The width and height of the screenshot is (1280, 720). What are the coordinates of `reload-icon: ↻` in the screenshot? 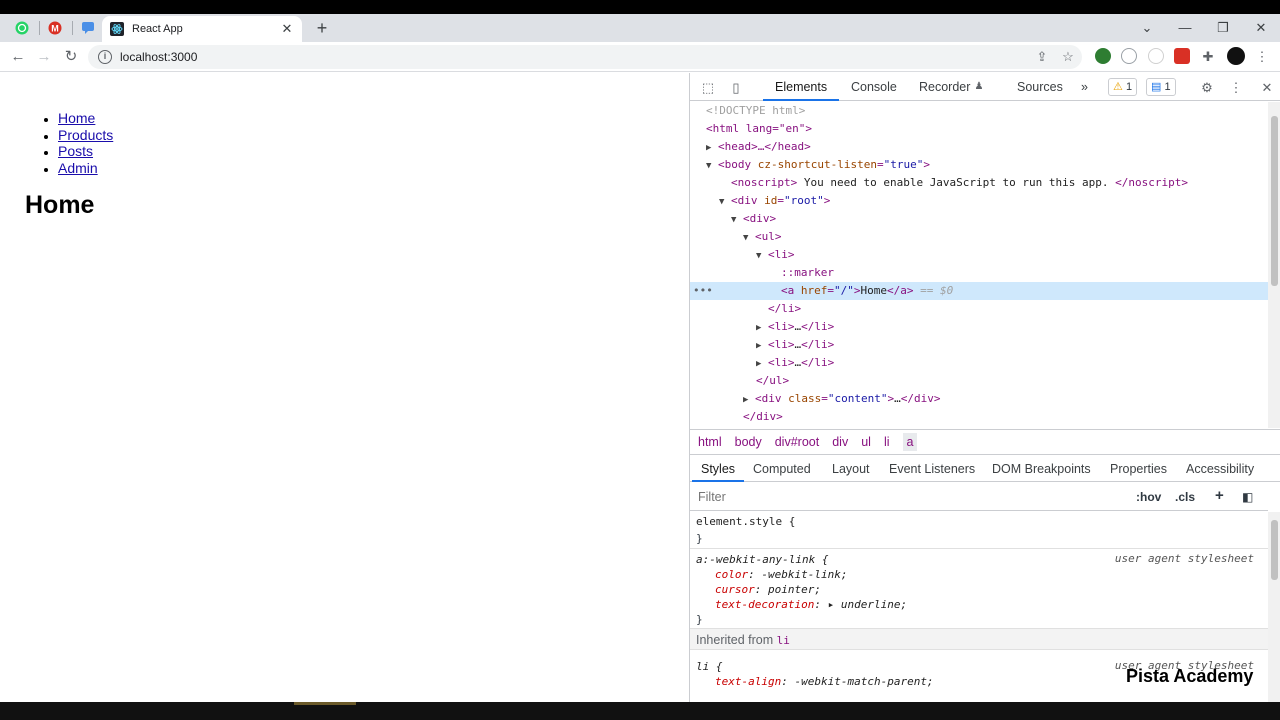 It's located at (71, 57).